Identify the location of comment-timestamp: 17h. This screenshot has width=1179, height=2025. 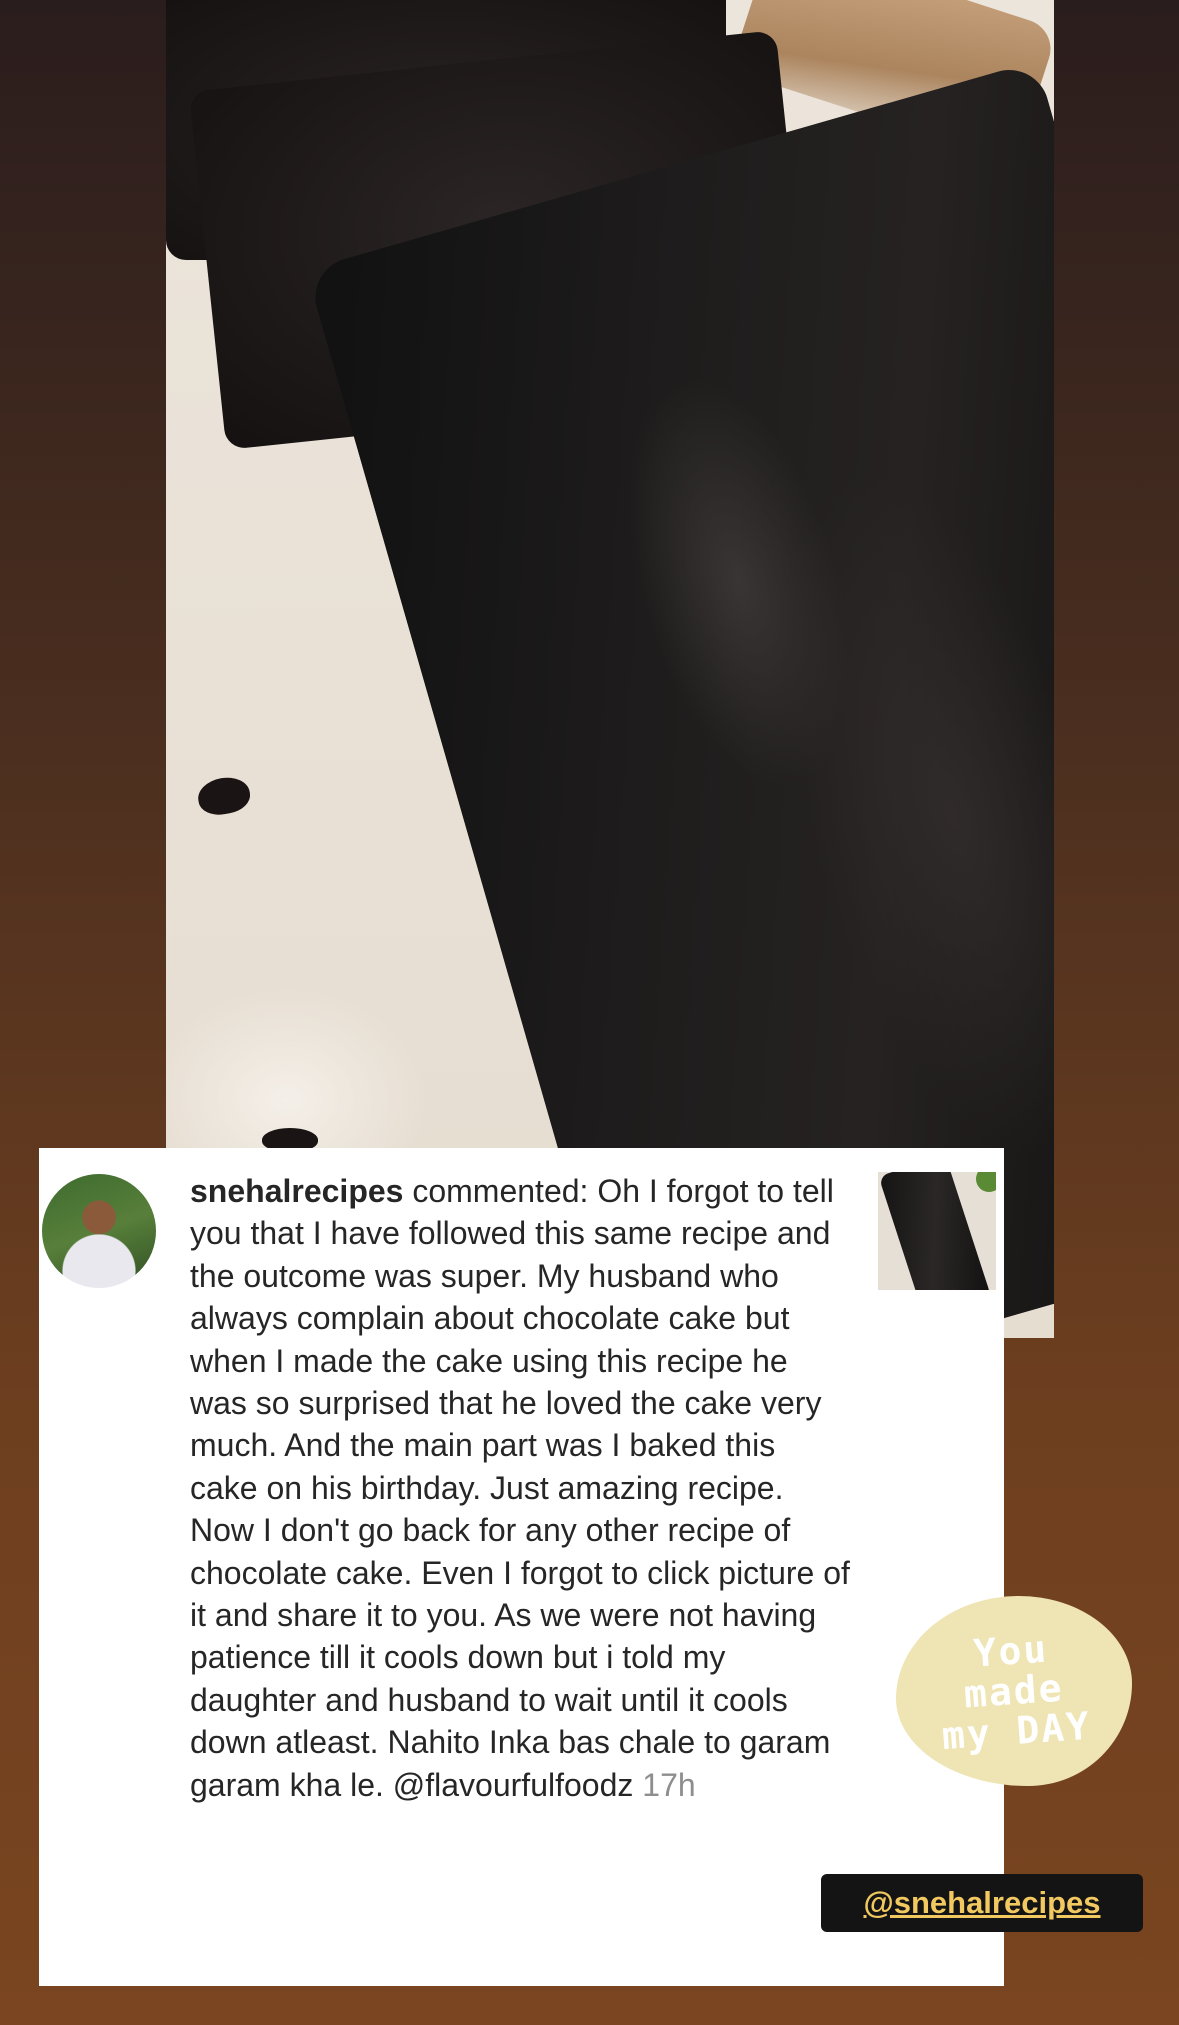
(669, 1784).